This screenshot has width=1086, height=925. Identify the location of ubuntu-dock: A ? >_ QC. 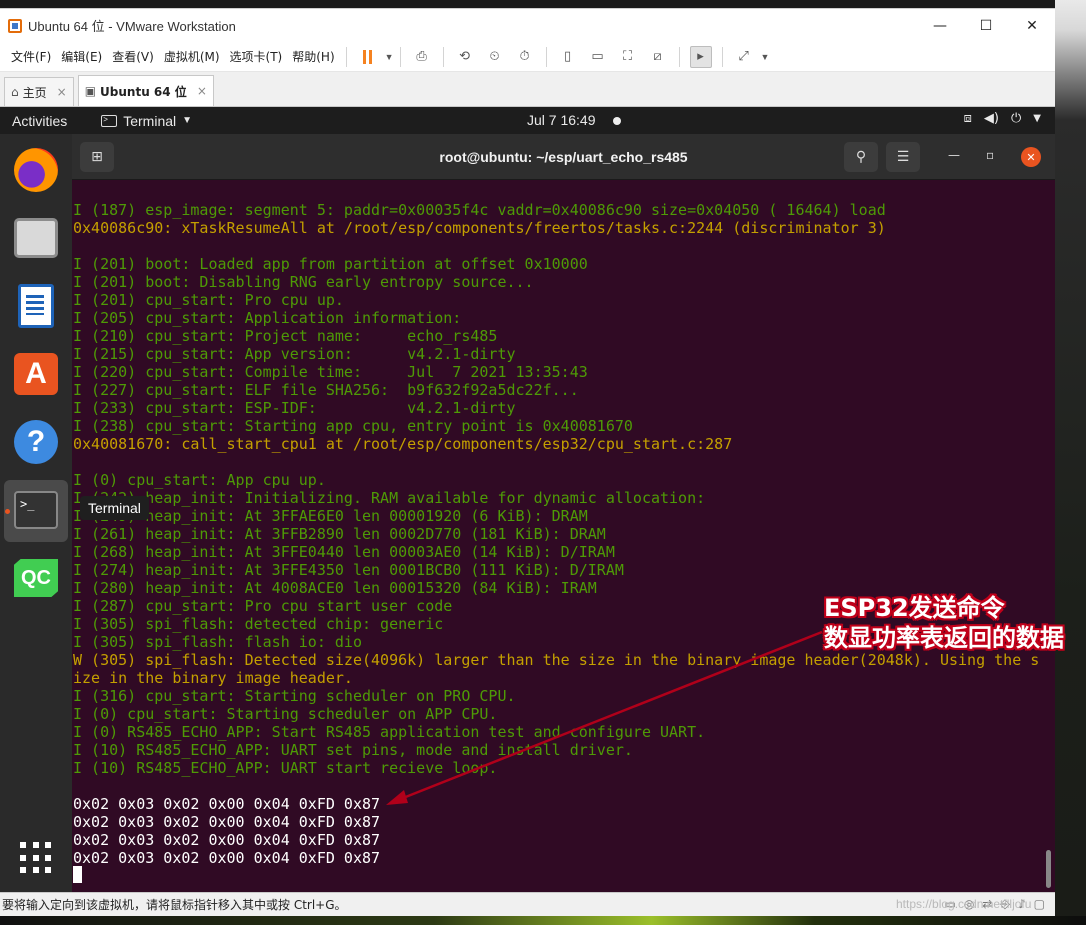
(36, 513).